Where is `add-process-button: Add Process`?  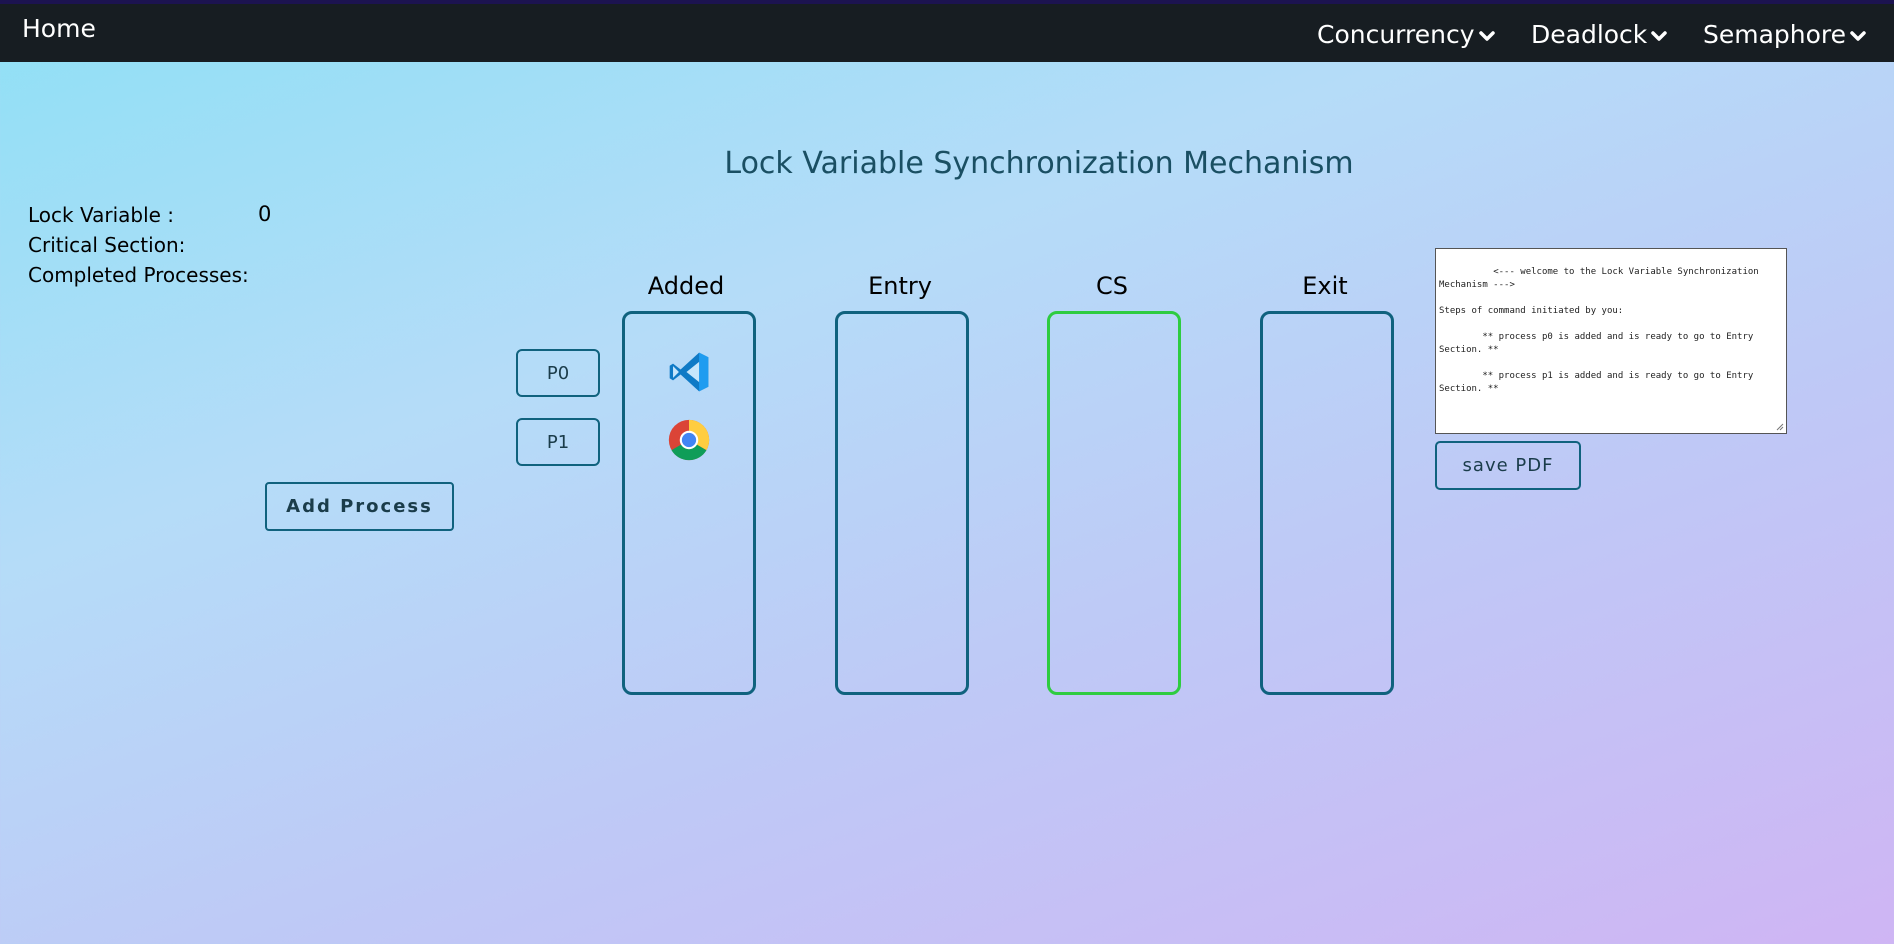 add-process-button: Add Process is located at coordinates (359, 506).